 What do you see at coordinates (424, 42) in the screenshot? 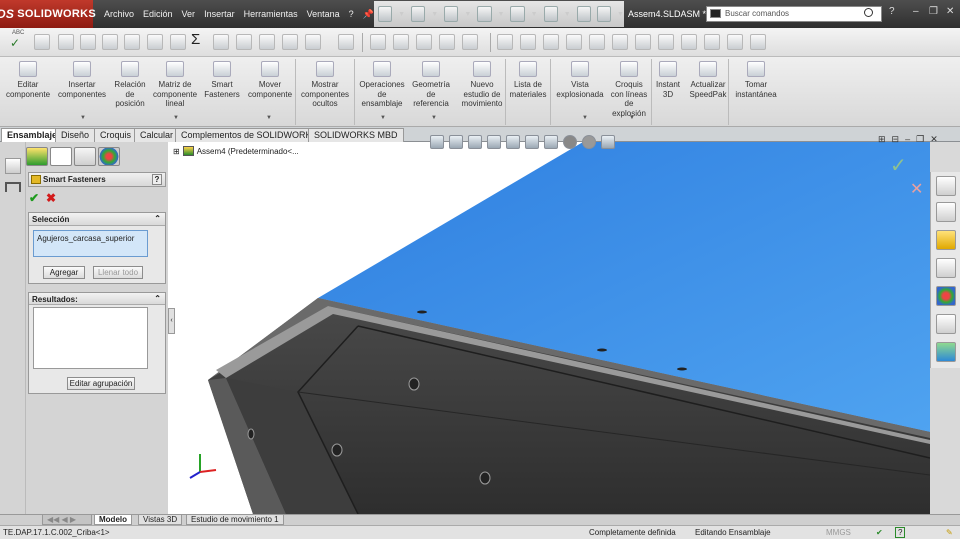
I see `tool-17-icon` at bounding box center [424, 42].